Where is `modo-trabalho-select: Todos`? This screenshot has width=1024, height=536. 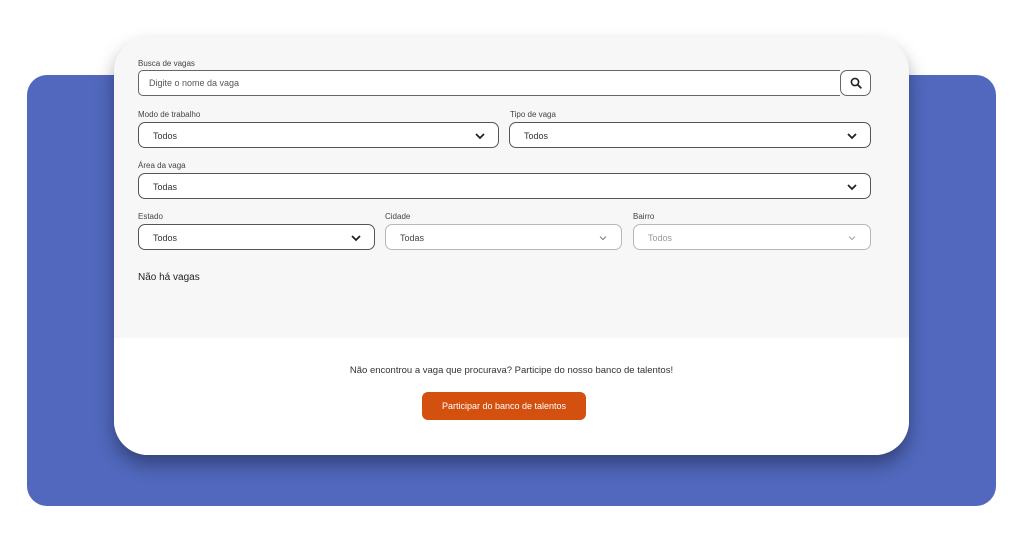 modo-trabalho-select: Todos is located at coordinates (318, 135).